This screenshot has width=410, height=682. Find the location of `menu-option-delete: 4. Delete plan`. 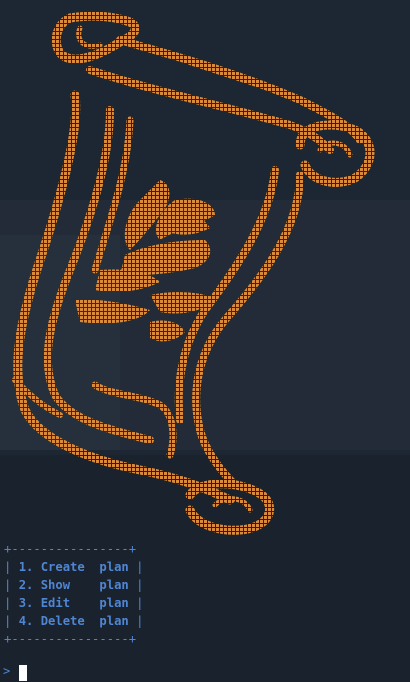

menu-option-delete: 4. Delete plan is located at coordinates (74, 621).